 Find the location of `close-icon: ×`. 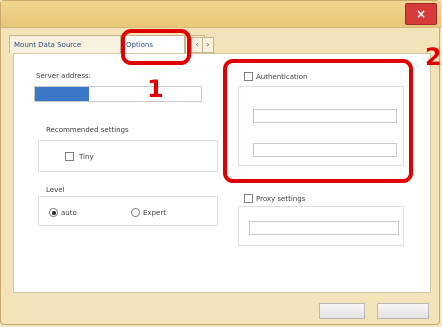

close-icon: × is located at coordinates (421, 14).